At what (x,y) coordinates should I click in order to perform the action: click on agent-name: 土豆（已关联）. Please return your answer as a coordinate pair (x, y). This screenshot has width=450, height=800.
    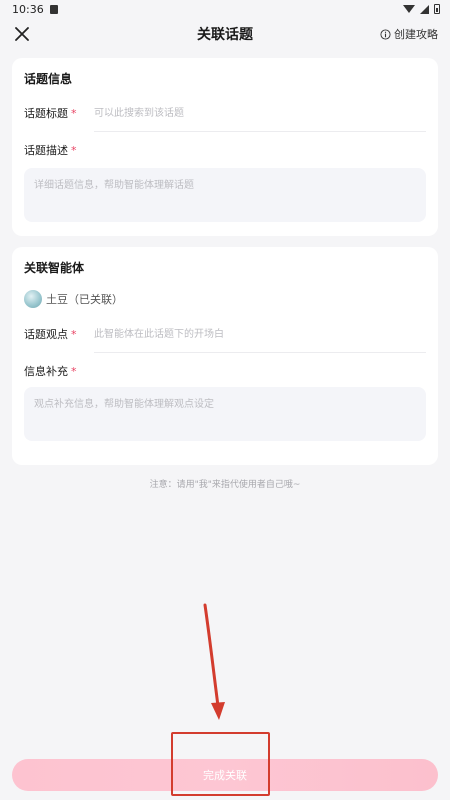
    Looking at the image, I should click on (84, 299).